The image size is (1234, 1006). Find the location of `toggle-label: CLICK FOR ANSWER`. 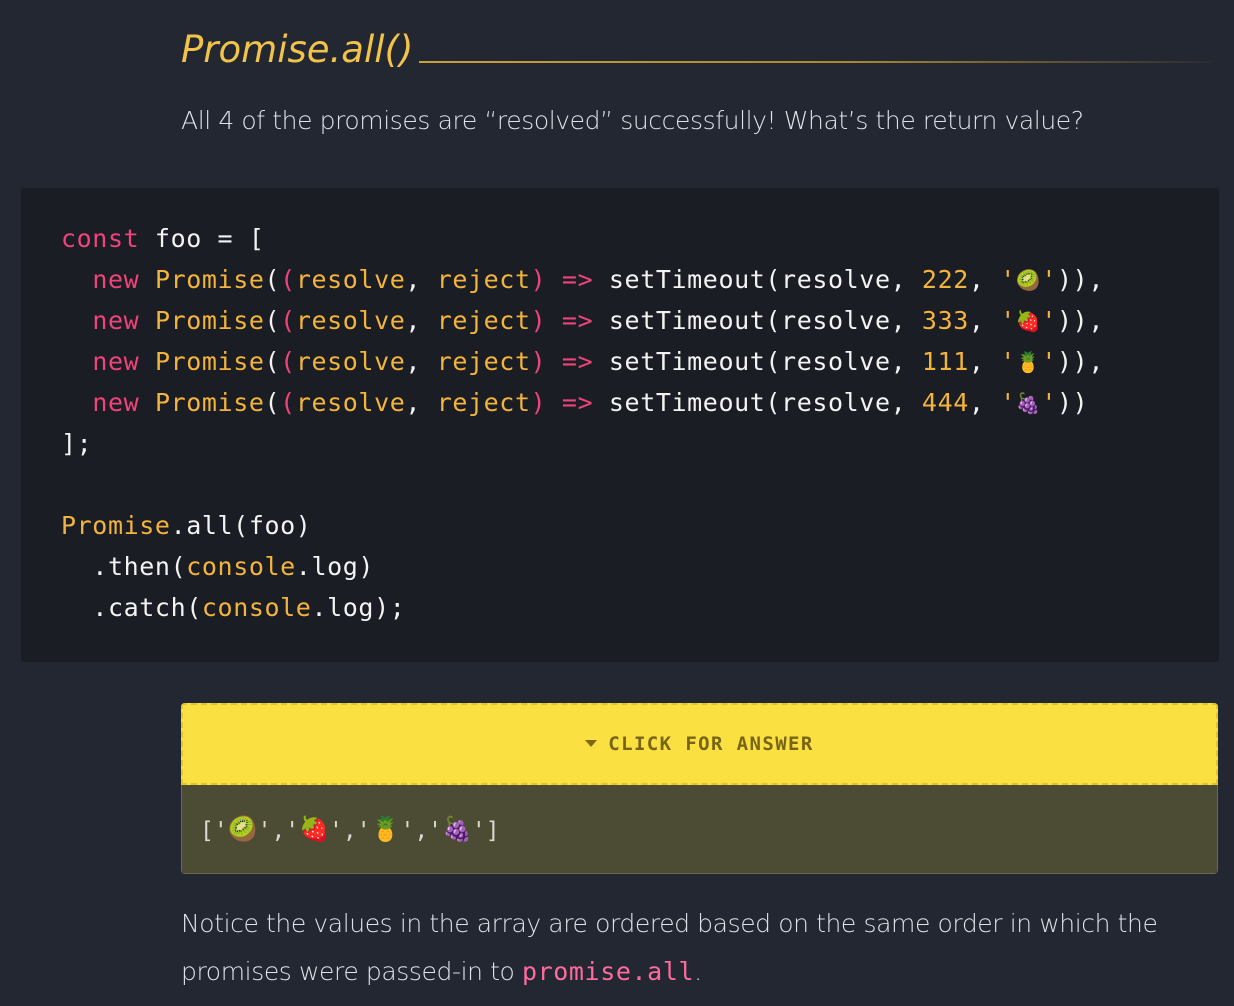

toggle-label: CLICK FOR ANSWER is located at coordinates (711, 744).